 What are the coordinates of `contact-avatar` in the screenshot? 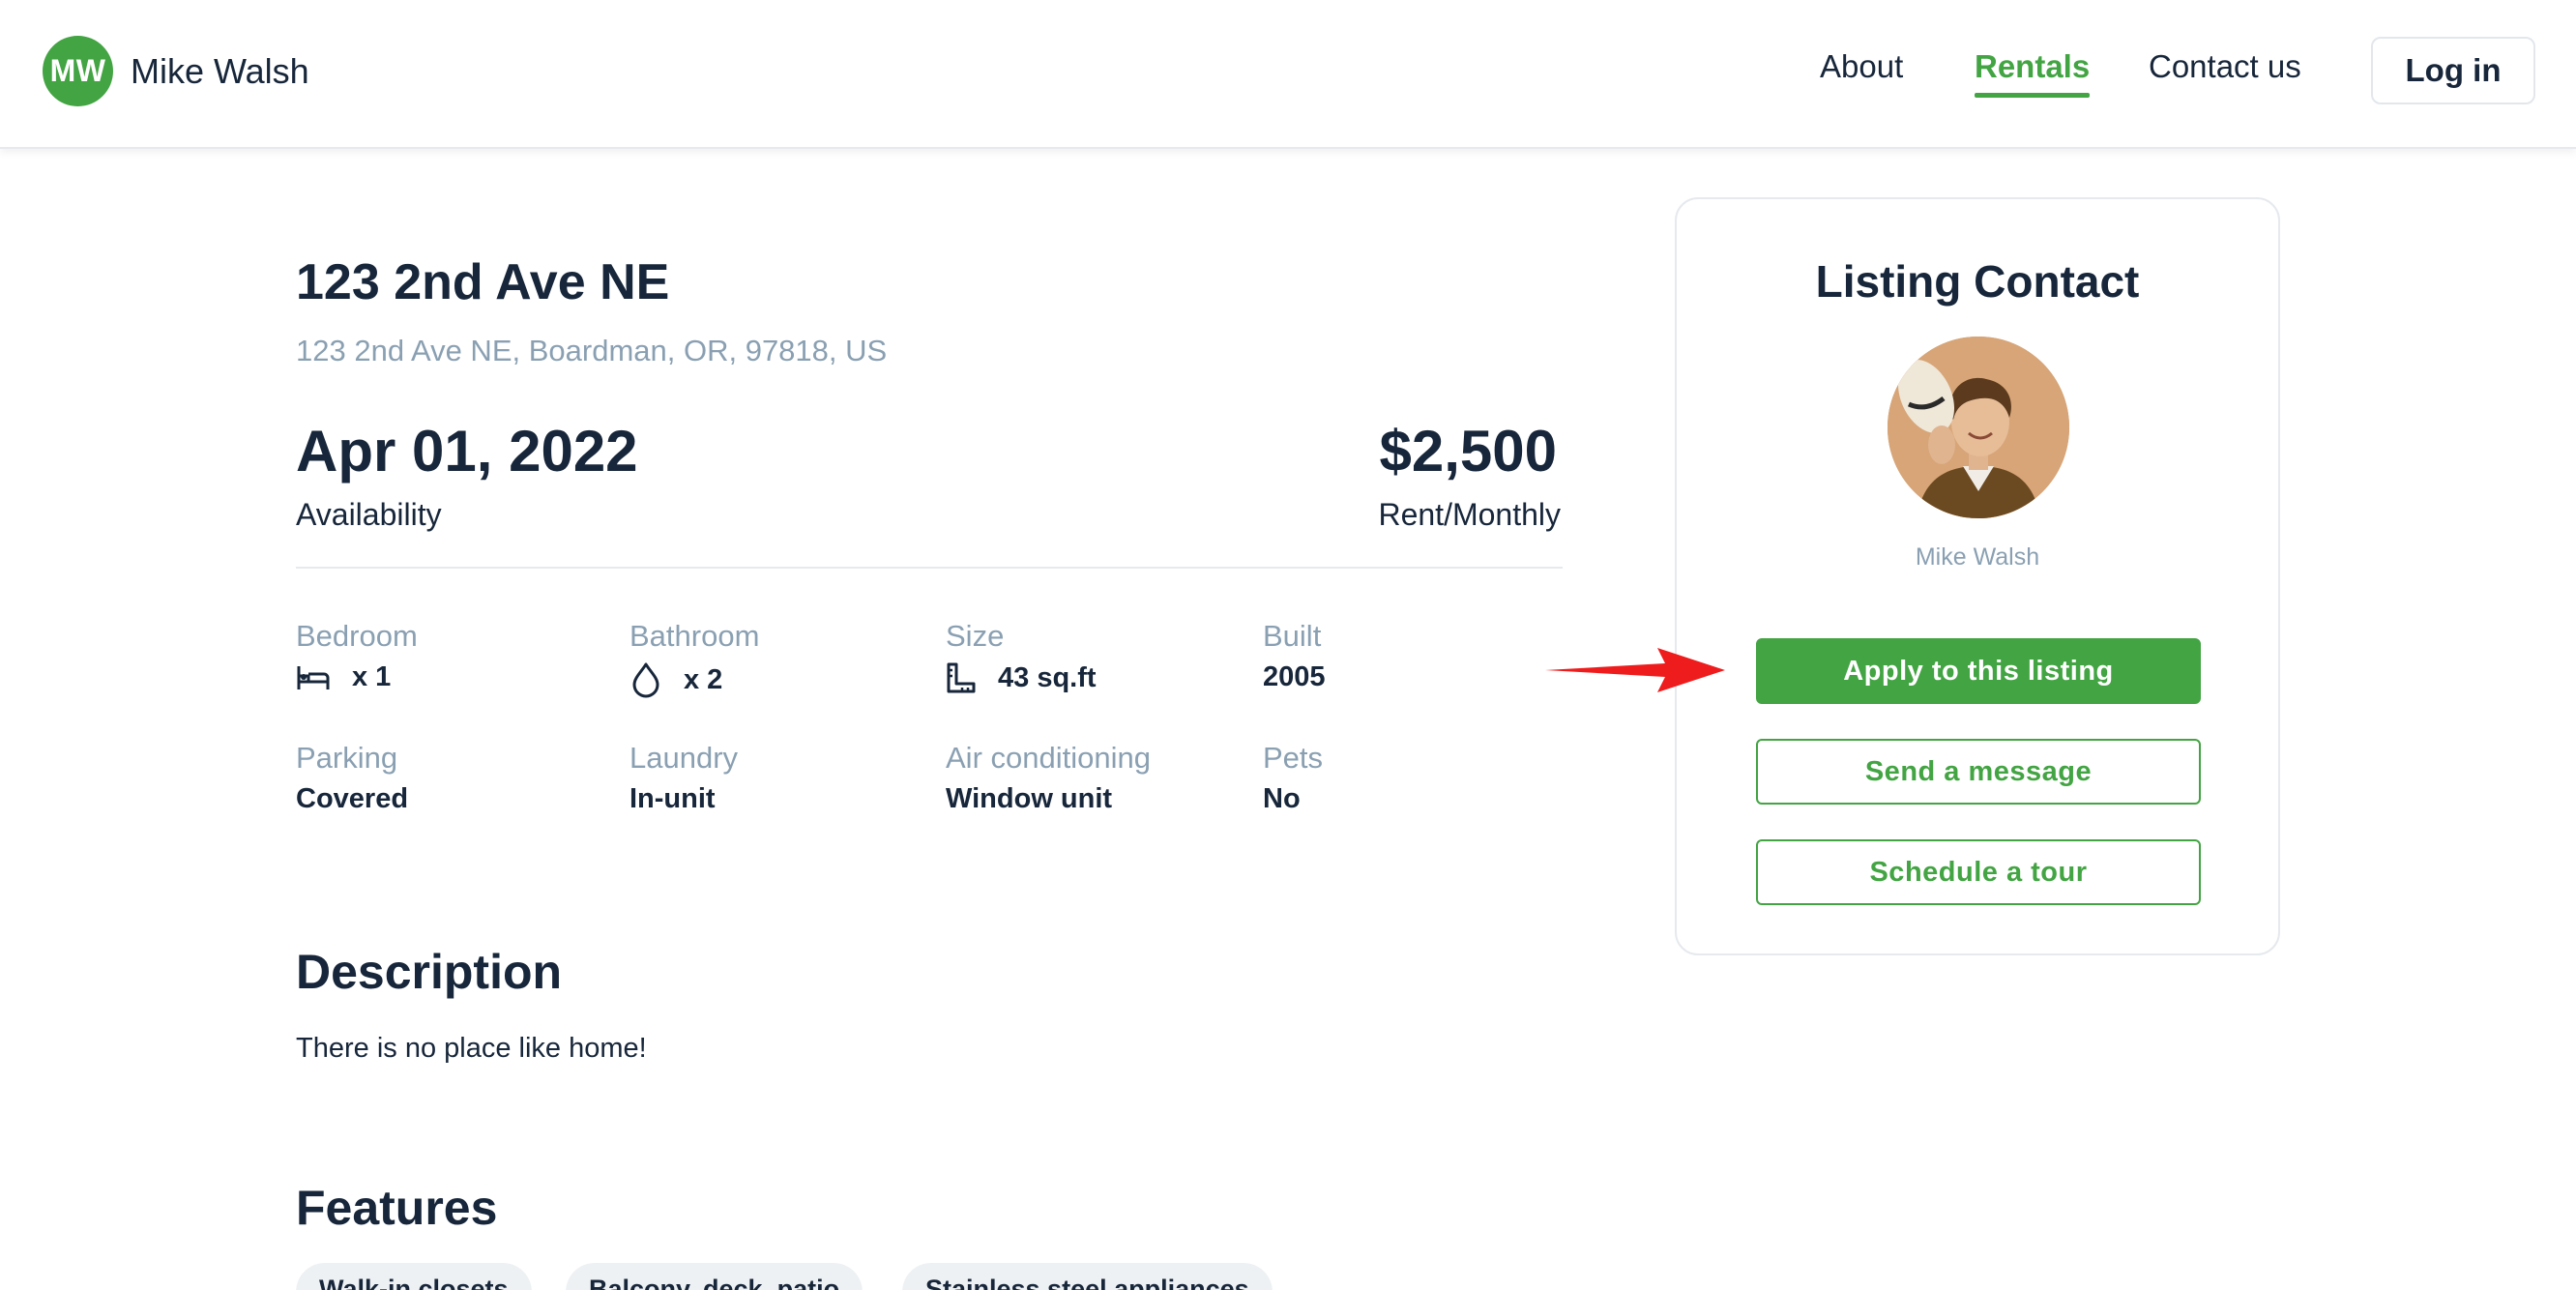 It's located at (1978, 427).